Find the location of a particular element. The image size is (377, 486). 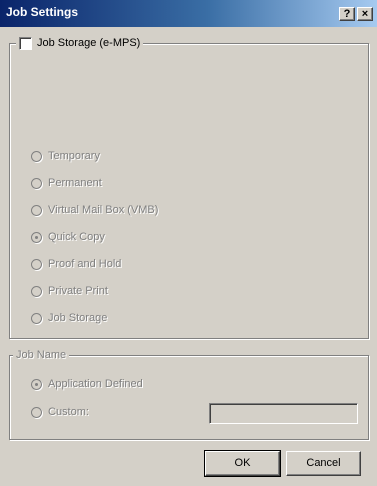

close-button: × is located at coordinates (365, 14).